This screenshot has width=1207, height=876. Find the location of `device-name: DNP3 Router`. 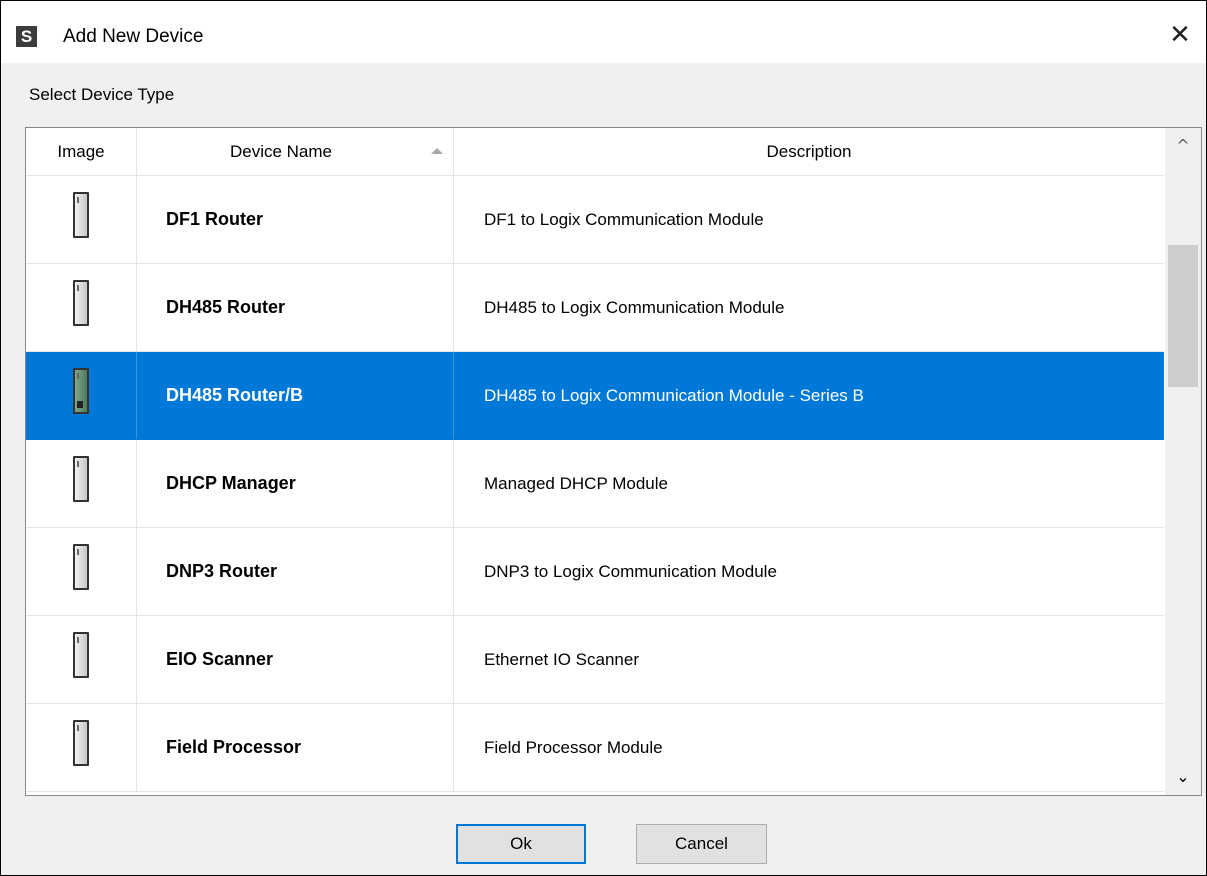

device-name: DNP3 Router is located at coordinates (295, 571).